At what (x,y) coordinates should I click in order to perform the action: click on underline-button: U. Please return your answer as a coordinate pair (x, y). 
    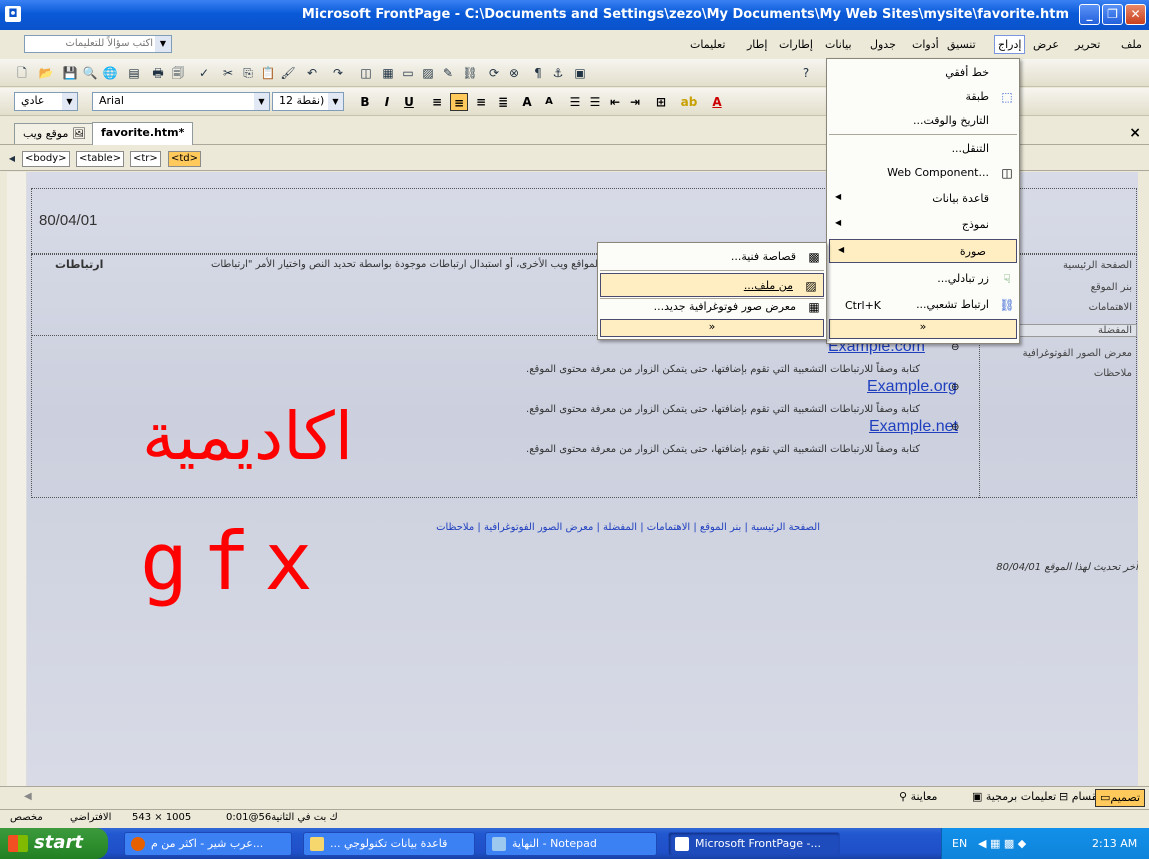
    Looking at the image, I should click on (409, 102).